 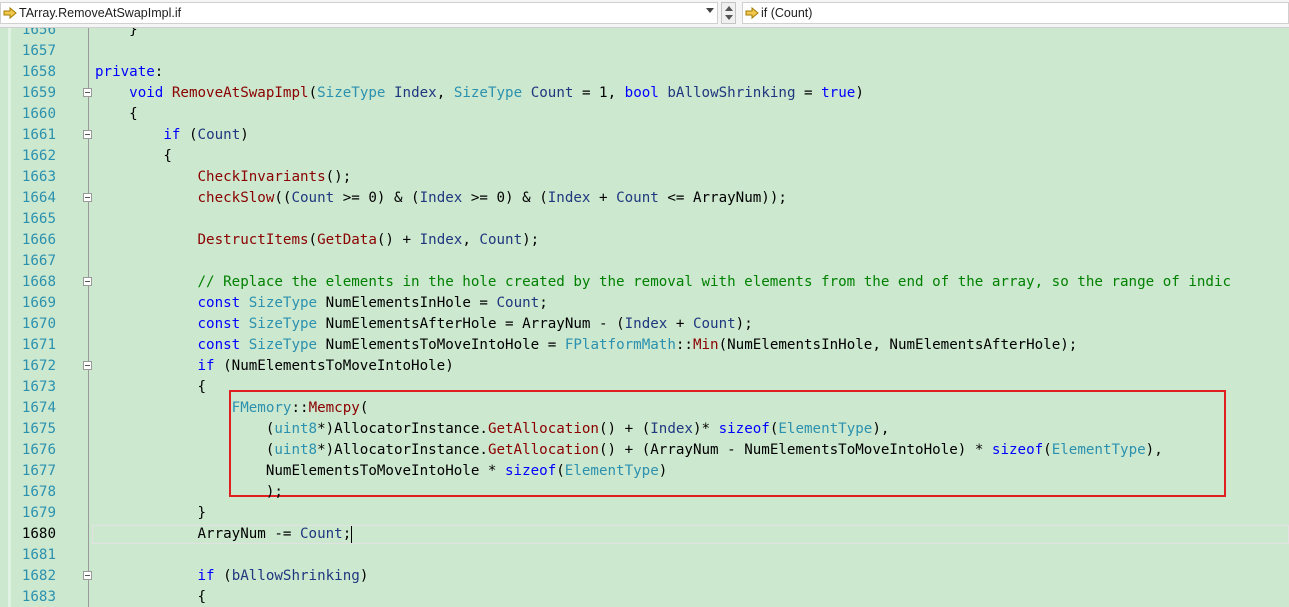 What do you see at coordinates (38, 303) in the screenshot?
I see `line-number: 1669` at bounding box center [38, 303].